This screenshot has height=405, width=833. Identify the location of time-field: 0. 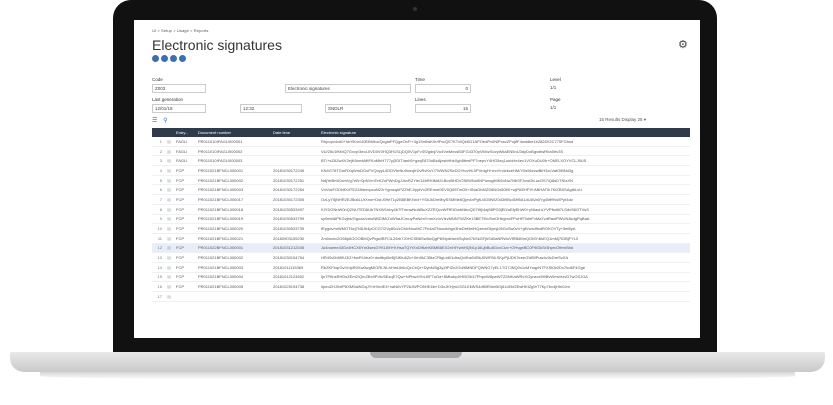
(443, 88).